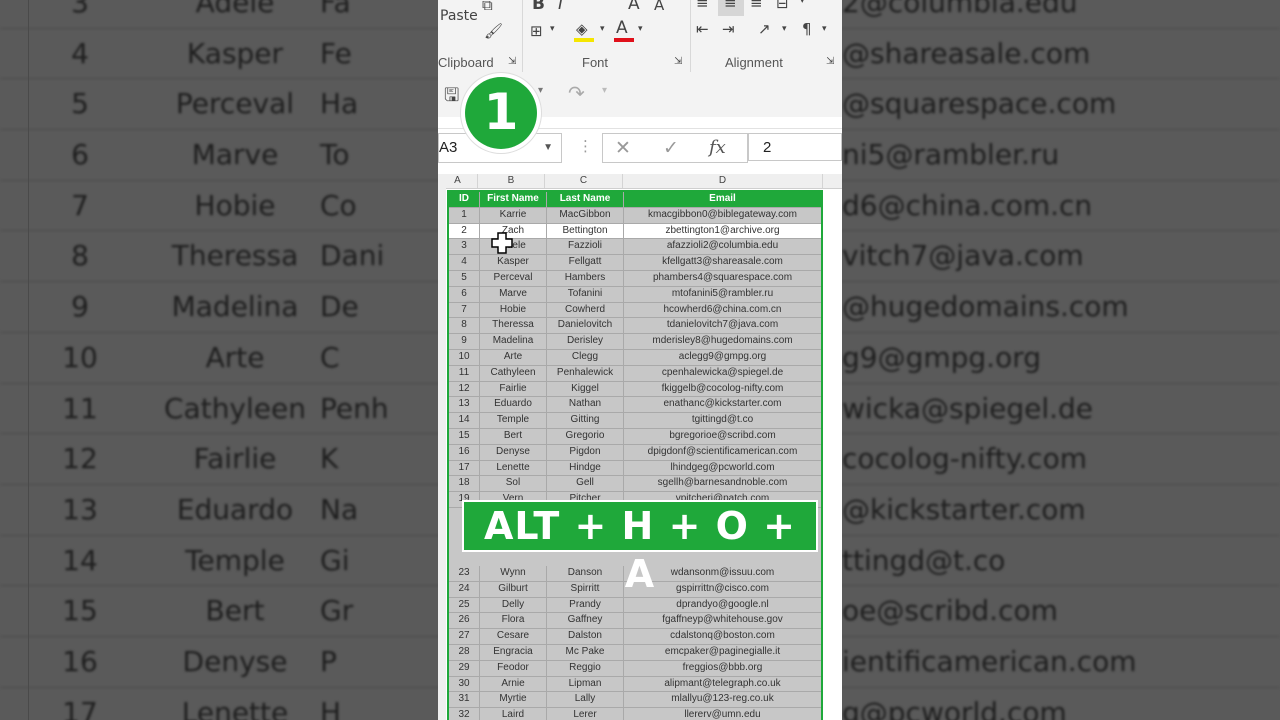 The width and height of the screenshot is (1280, 720). I want to click on cell-email: kmacgibbon0@biblegateway.com, so click(722, 215).